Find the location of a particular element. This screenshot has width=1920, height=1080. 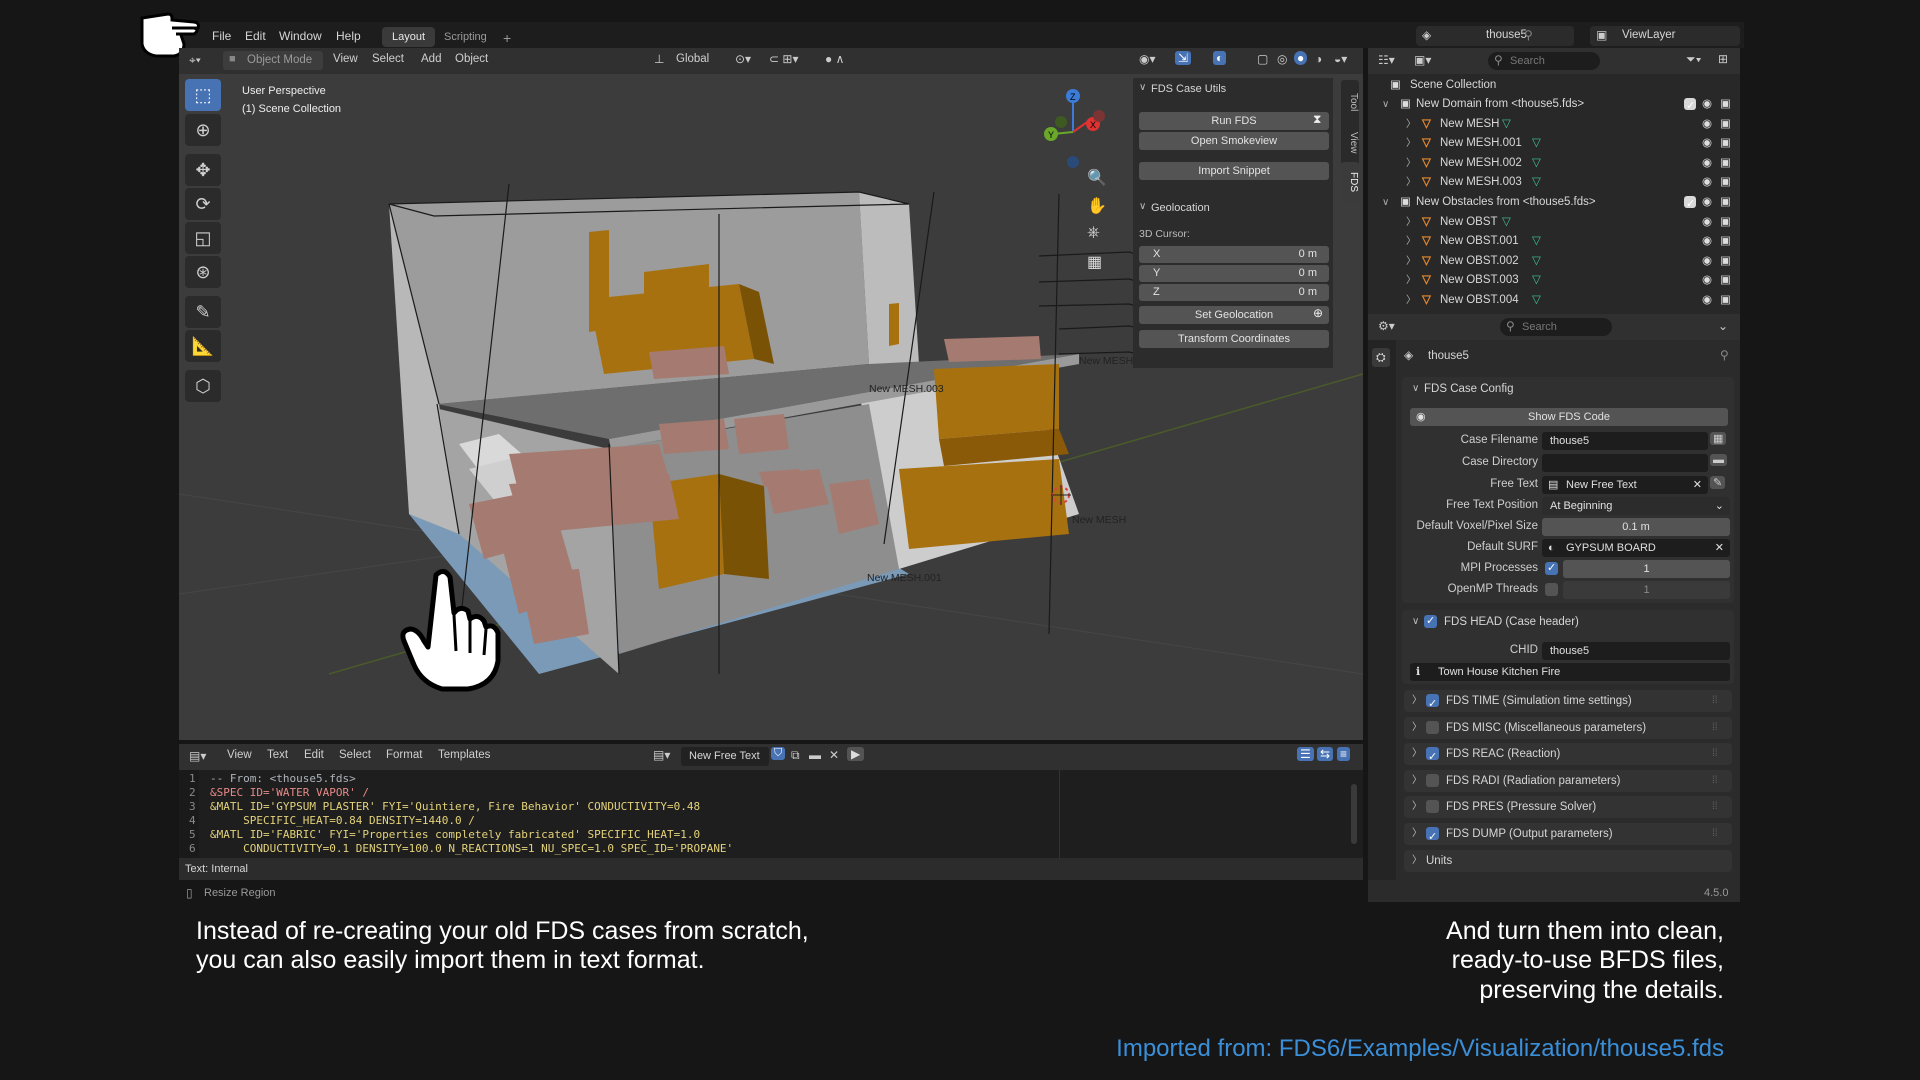

cursor-y-field: Y 0 m is located at coordinates (1234, 273).